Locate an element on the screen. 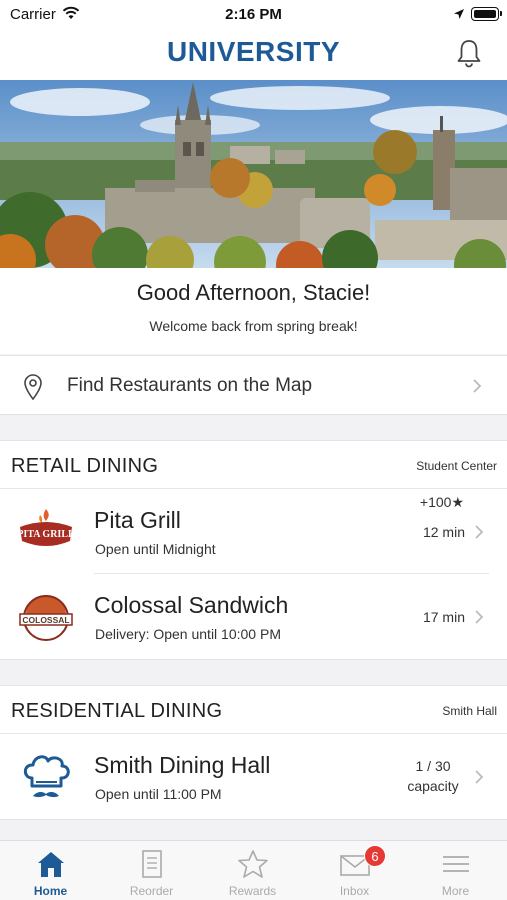  tab-label: Rewards is located at coordinates (252, 891).